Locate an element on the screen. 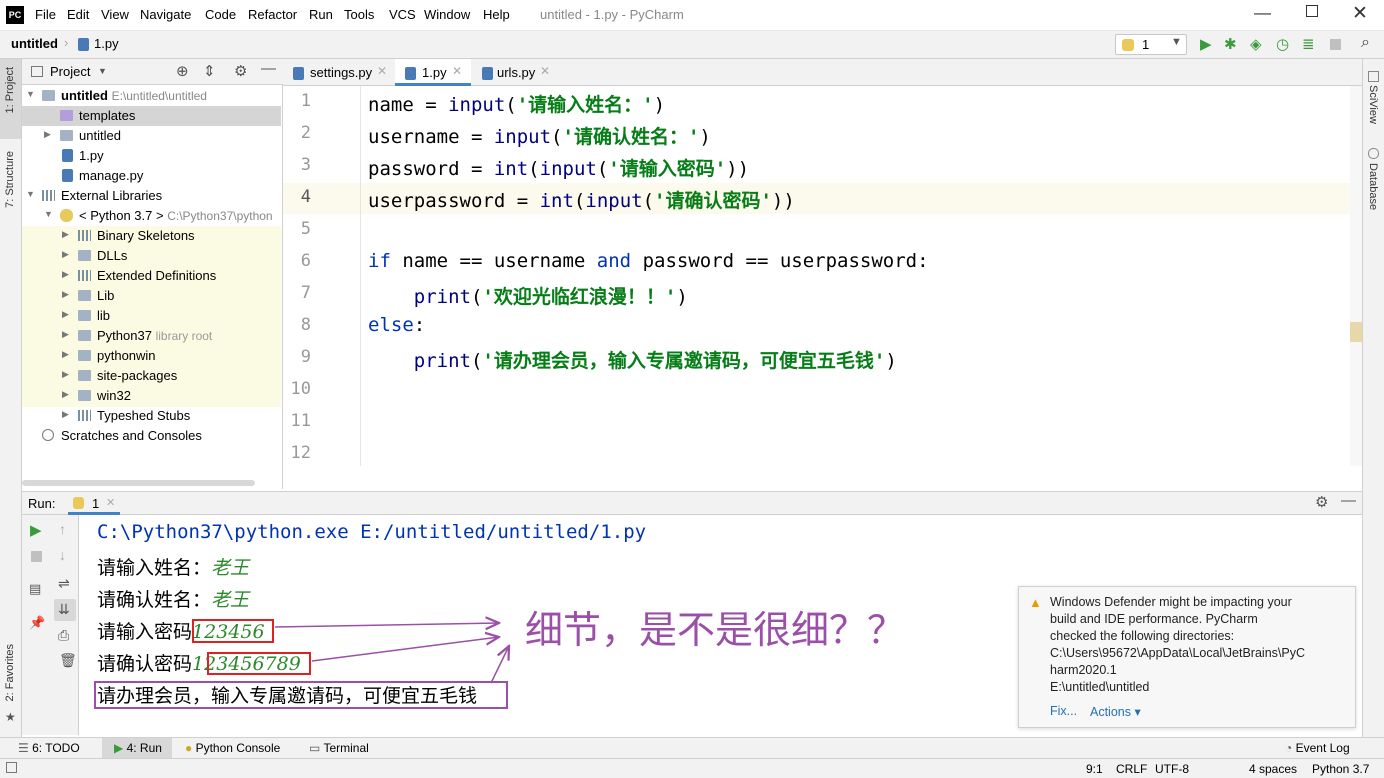  tree-item-dlls: ▶ DLLs is located at coordinates (151, 256).